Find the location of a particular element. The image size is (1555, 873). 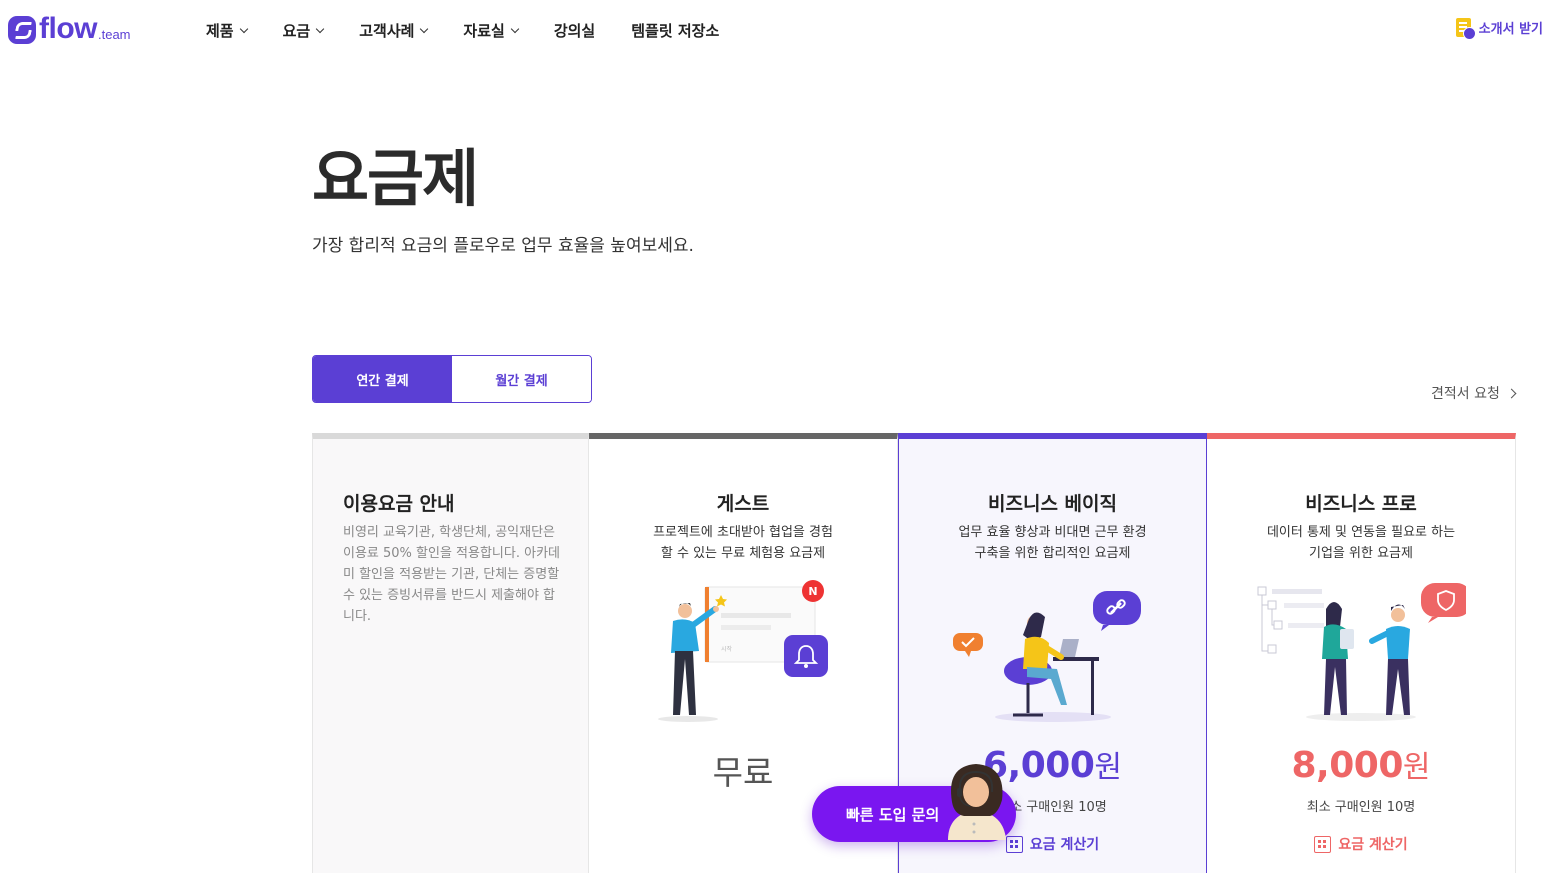

business-pro-illustration is located at coordinates (1363, 653).